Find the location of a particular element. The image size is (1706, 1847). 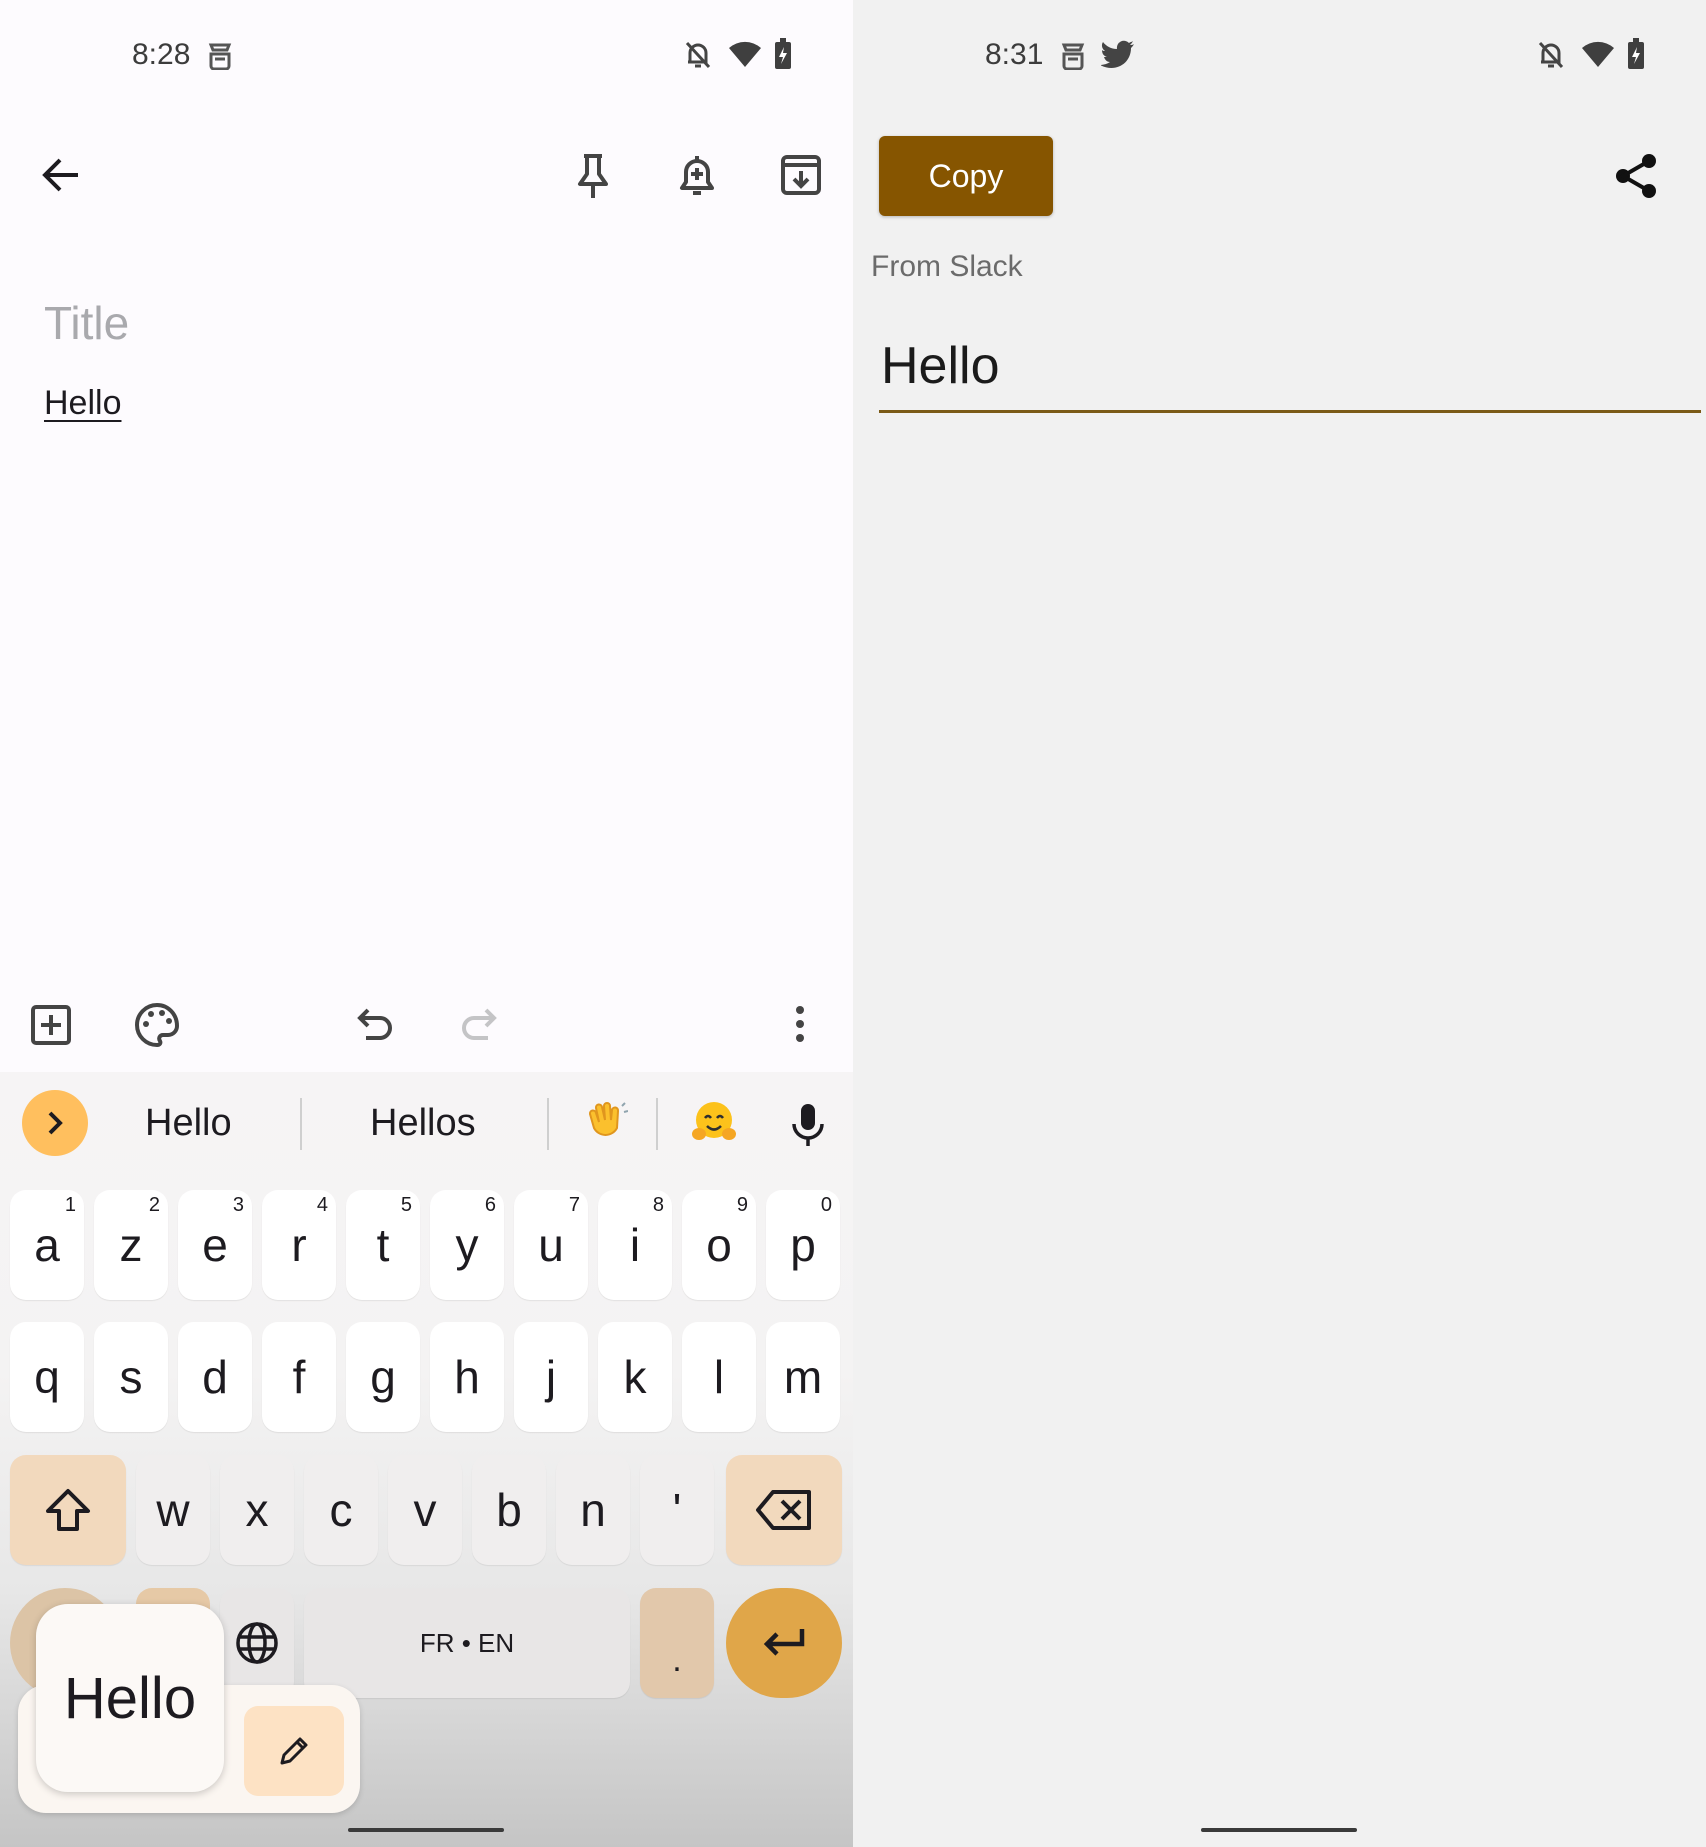

pencil-icon is located at coordinates (294, 1751).